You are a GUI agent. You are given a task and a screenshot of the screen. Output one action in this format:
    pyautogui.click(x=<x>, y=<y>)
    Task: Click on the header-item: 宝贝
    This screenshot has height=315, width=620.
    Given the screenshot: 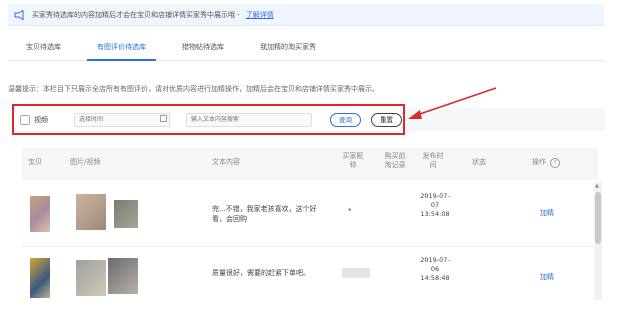 What is the action you would take?
    pyautogui.click(x=35, y=162)
    